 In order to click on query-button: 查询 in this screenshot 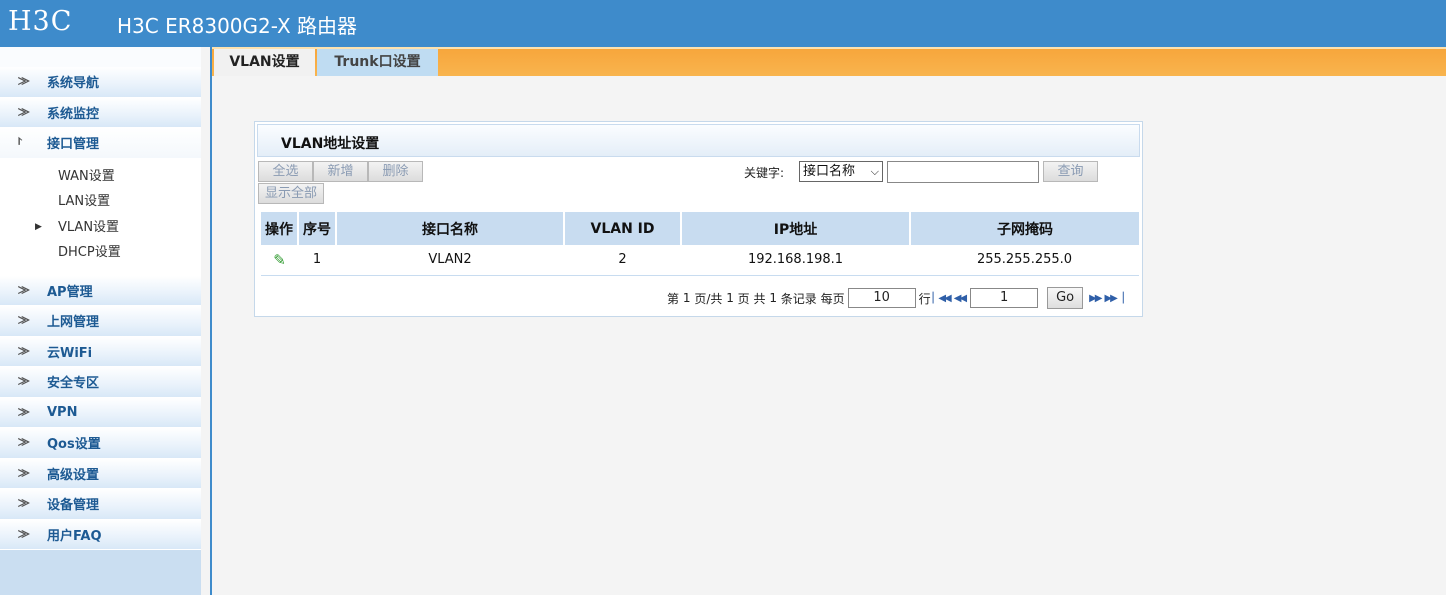, I will do `click(1070, 171)`.